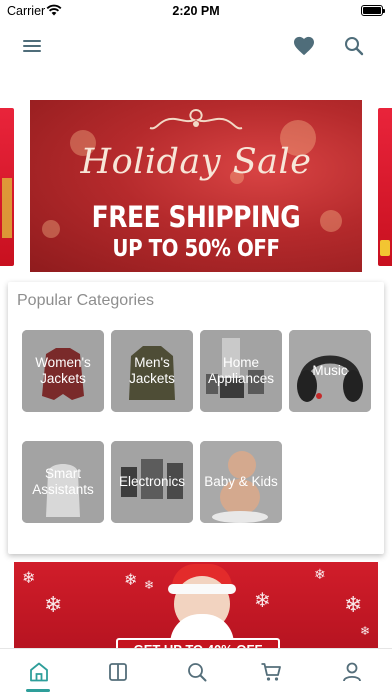  I want to click on category-tile-music: Music, so click(330, 371).